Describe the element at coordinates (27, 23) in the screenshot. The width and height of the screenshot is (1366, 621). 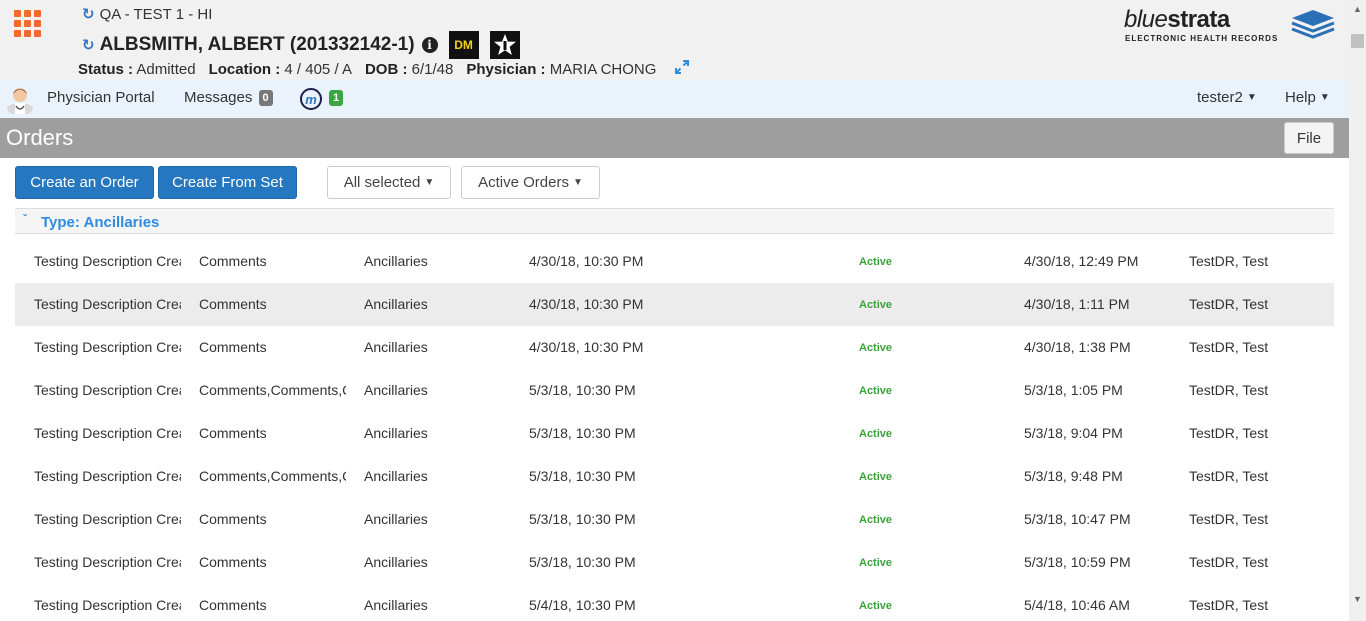
I see `app-launcher-icon` at that location.